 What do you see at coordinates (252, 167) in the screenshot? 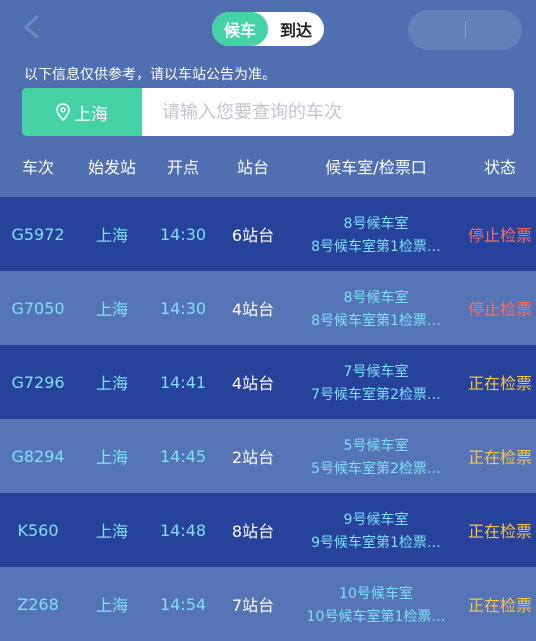
I see `column-header-platform: 站台` at bounding box center [252, 167].